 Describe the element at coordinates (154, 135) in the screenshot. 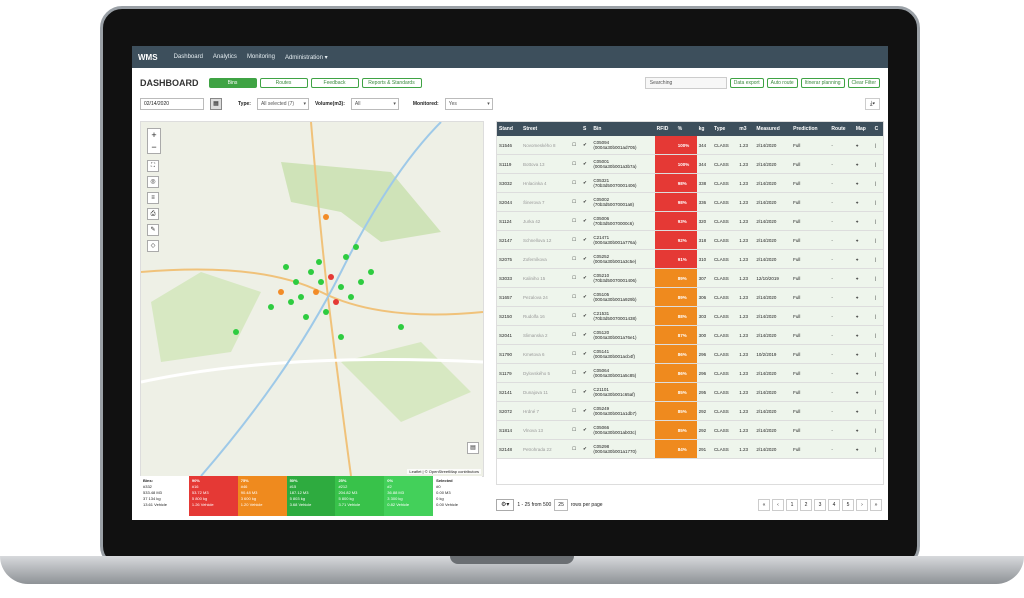

I see `zoom-in-button: +` at that location.